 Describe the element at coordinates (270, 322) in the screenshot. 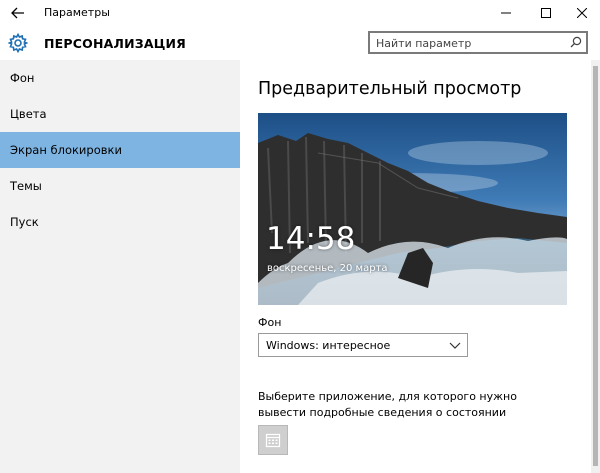

I see `background-label: Фон` at that location.